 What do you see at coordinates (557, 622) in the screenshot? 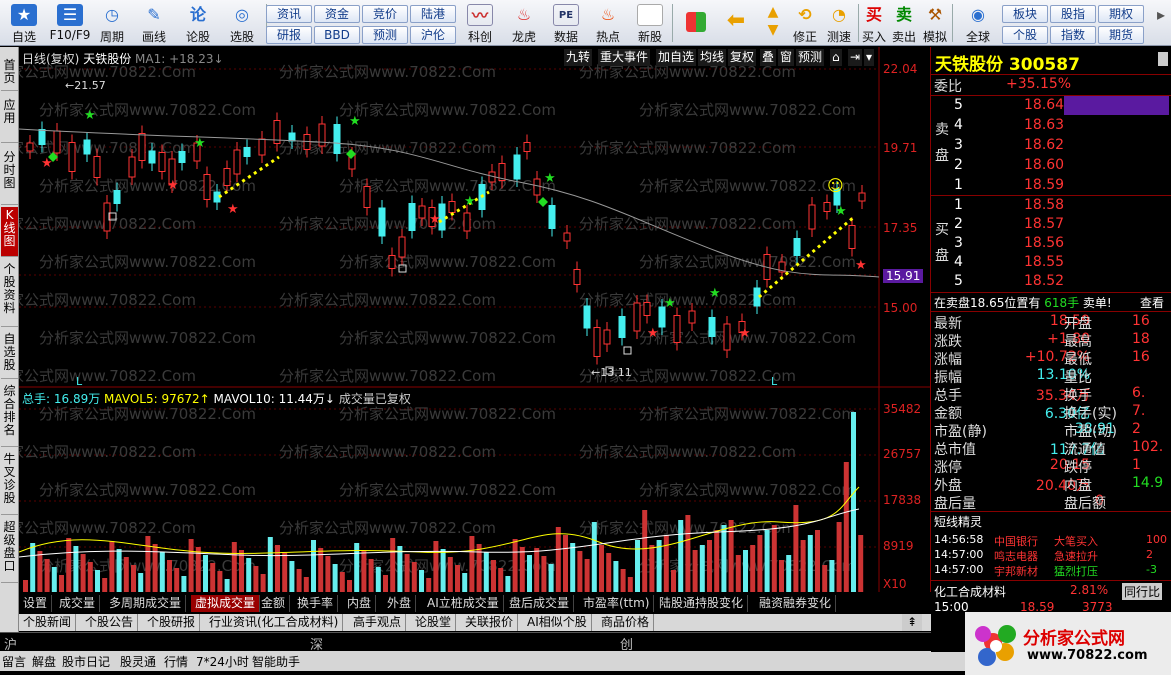
I see `info-tab-7: AI相似个股` at bounding box center [557, 622].